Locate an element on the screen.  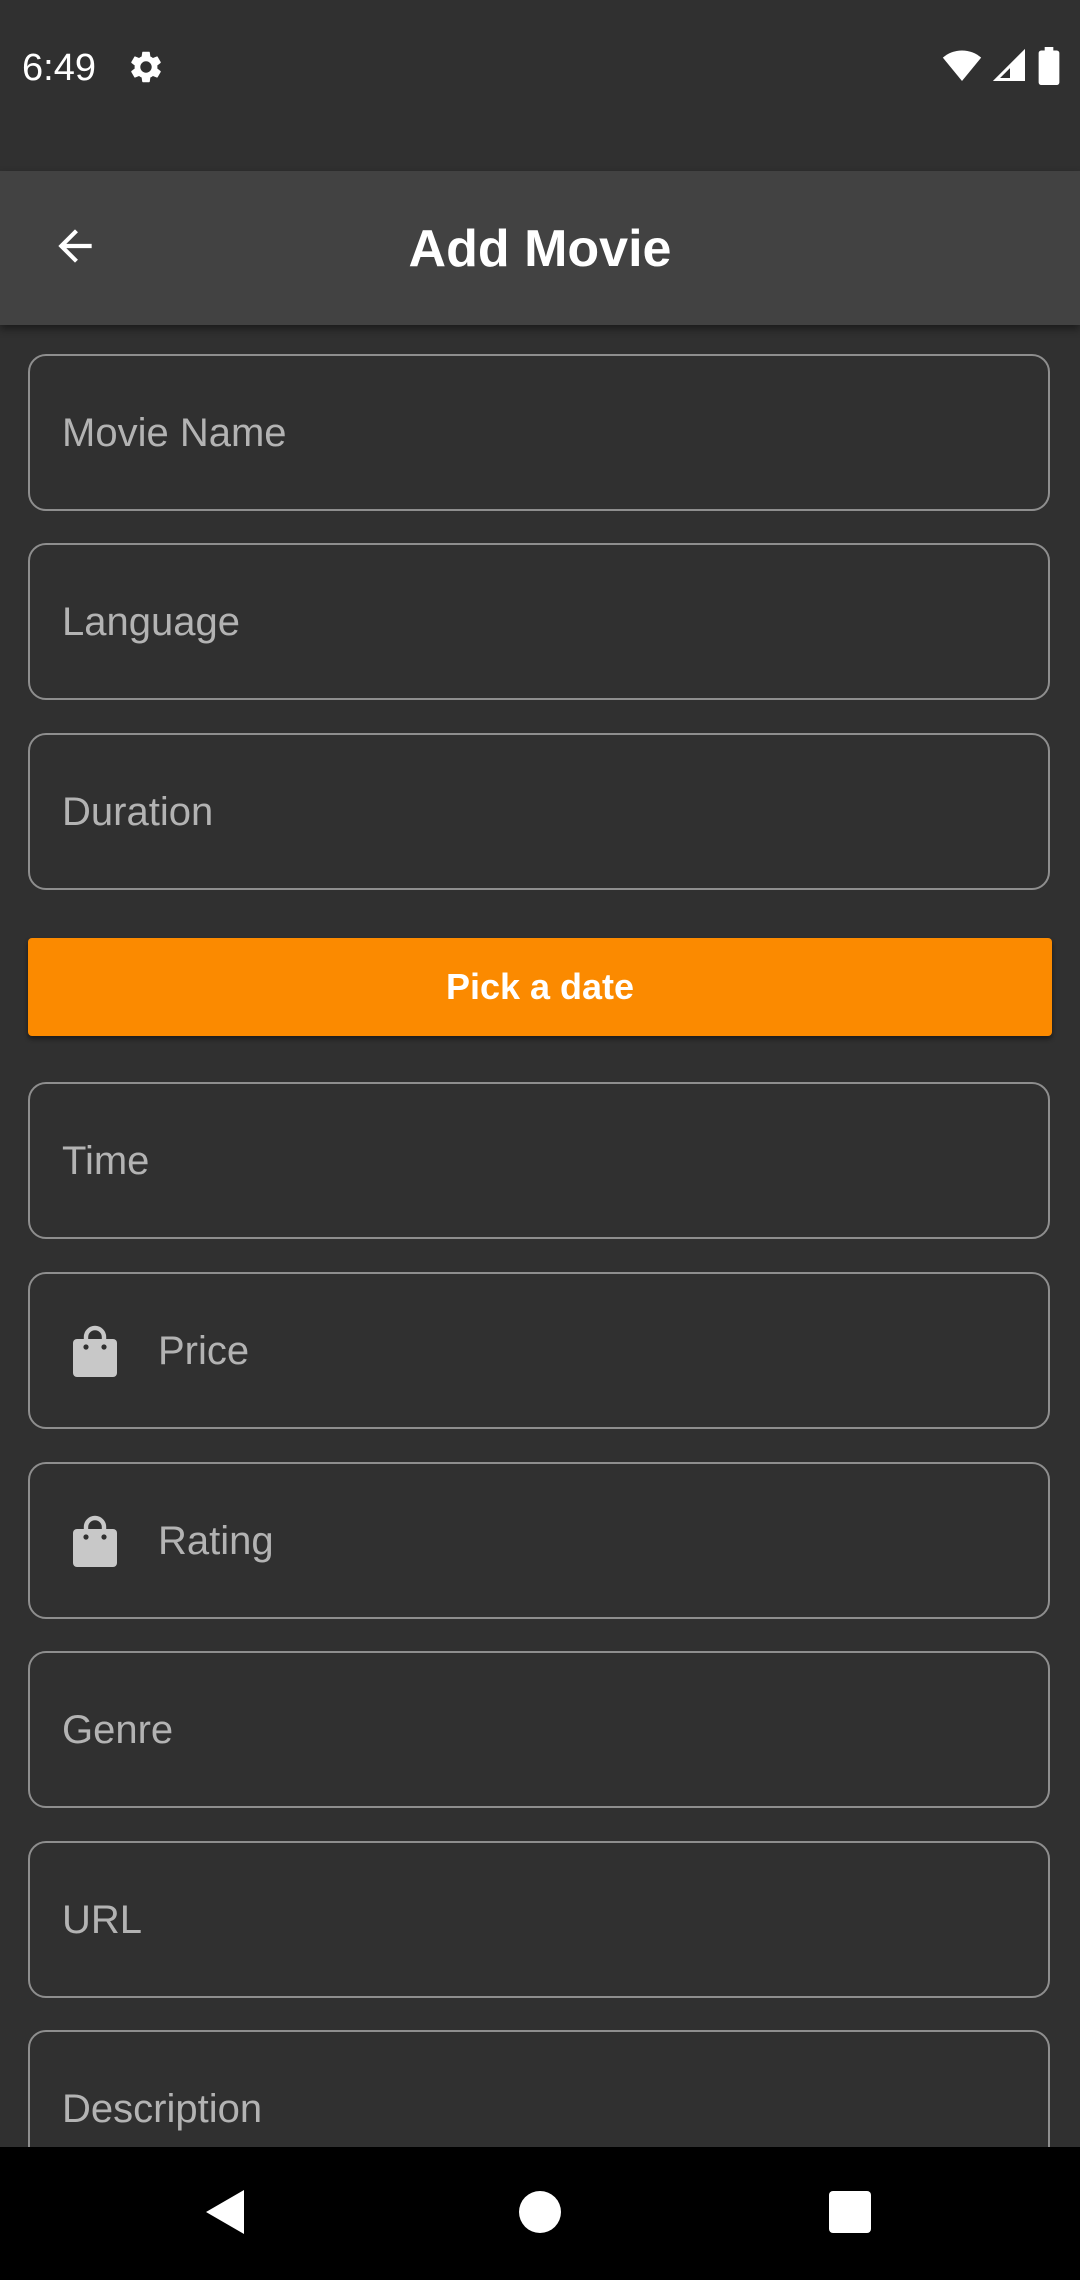
language-field: Language is located at coordinates (539, 621).